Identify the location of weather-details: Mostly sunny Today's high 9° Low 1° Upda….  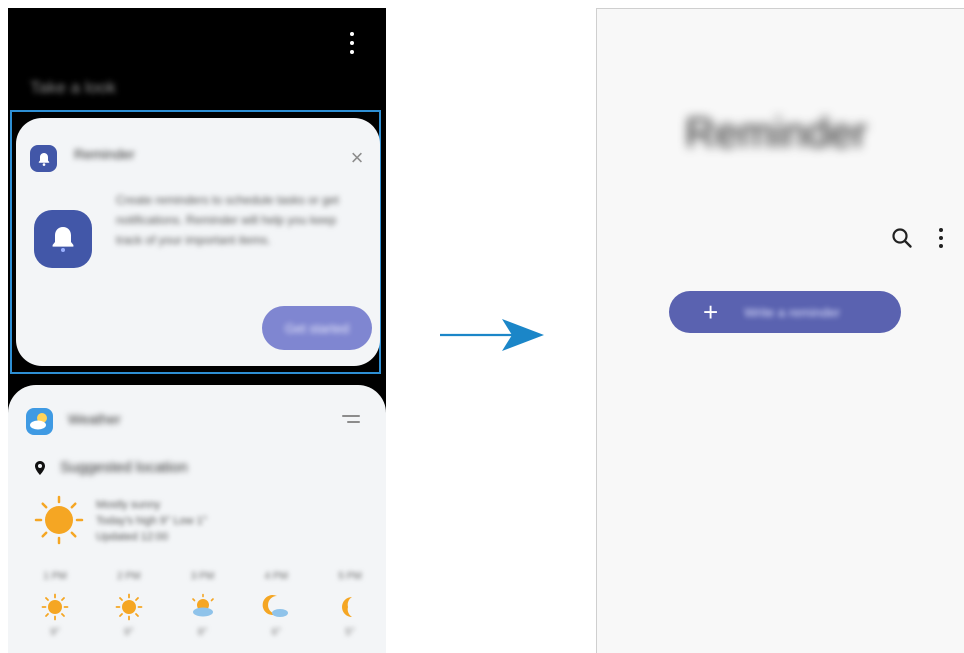
(166, 521).